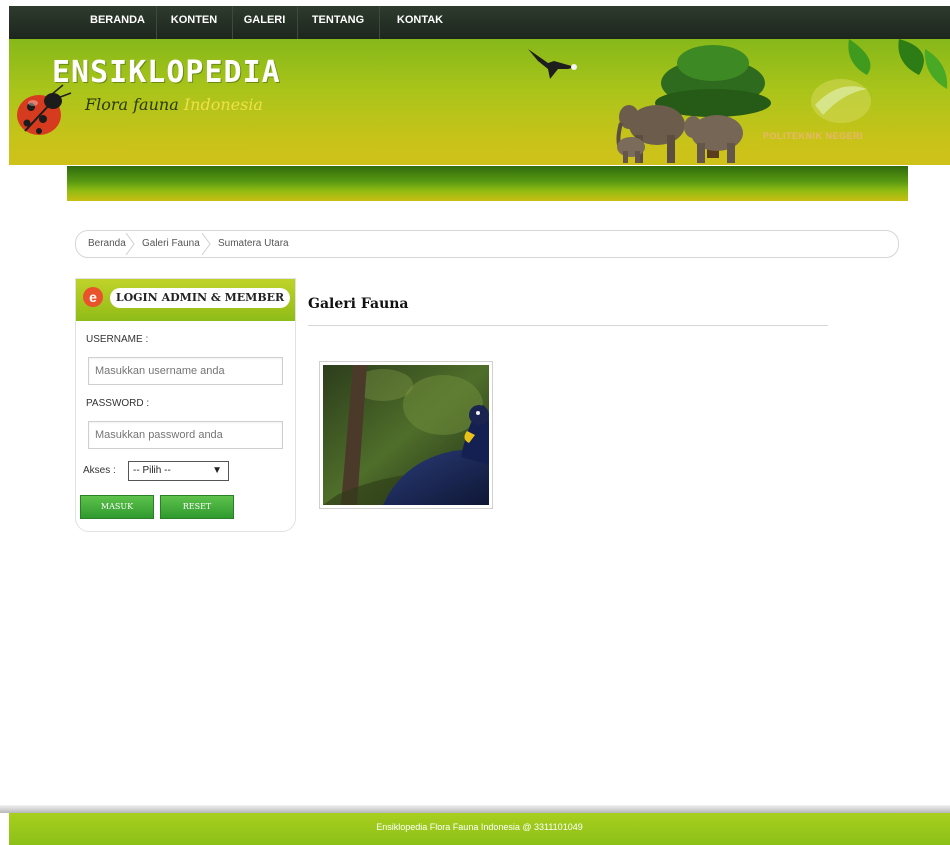  I want to click on page-title: Galeri Fauna, so click(358, 304).